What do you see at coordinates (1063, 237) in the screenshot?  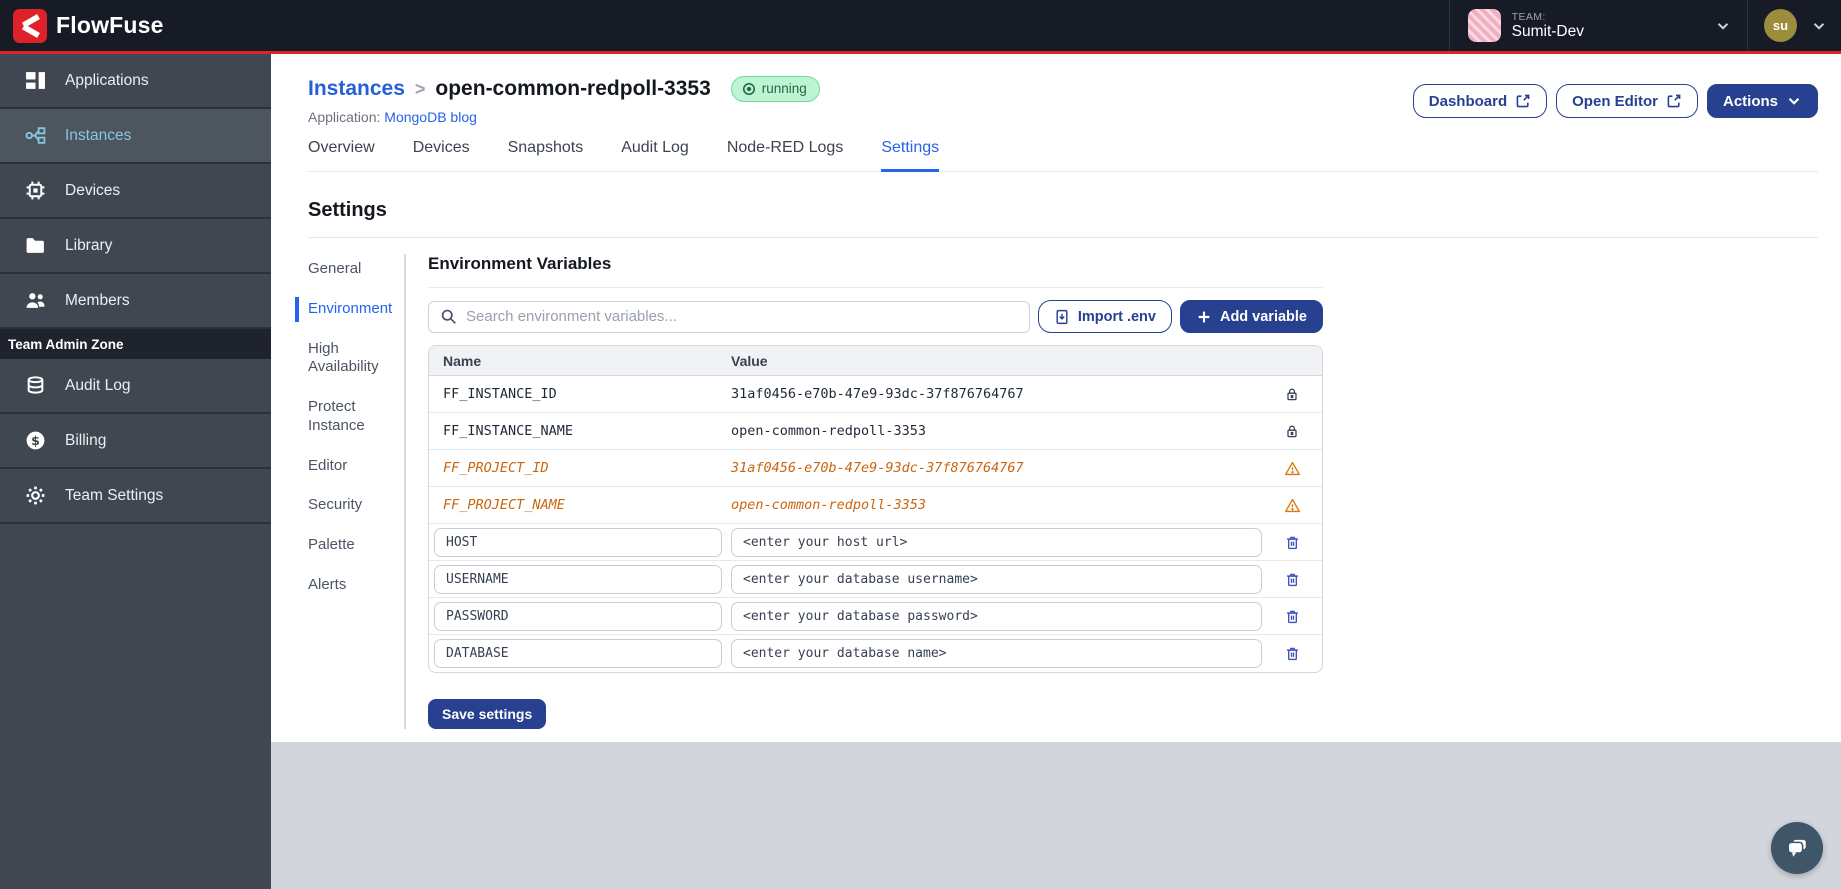 I see `settings-divider` at bounding box center [1063, 237].